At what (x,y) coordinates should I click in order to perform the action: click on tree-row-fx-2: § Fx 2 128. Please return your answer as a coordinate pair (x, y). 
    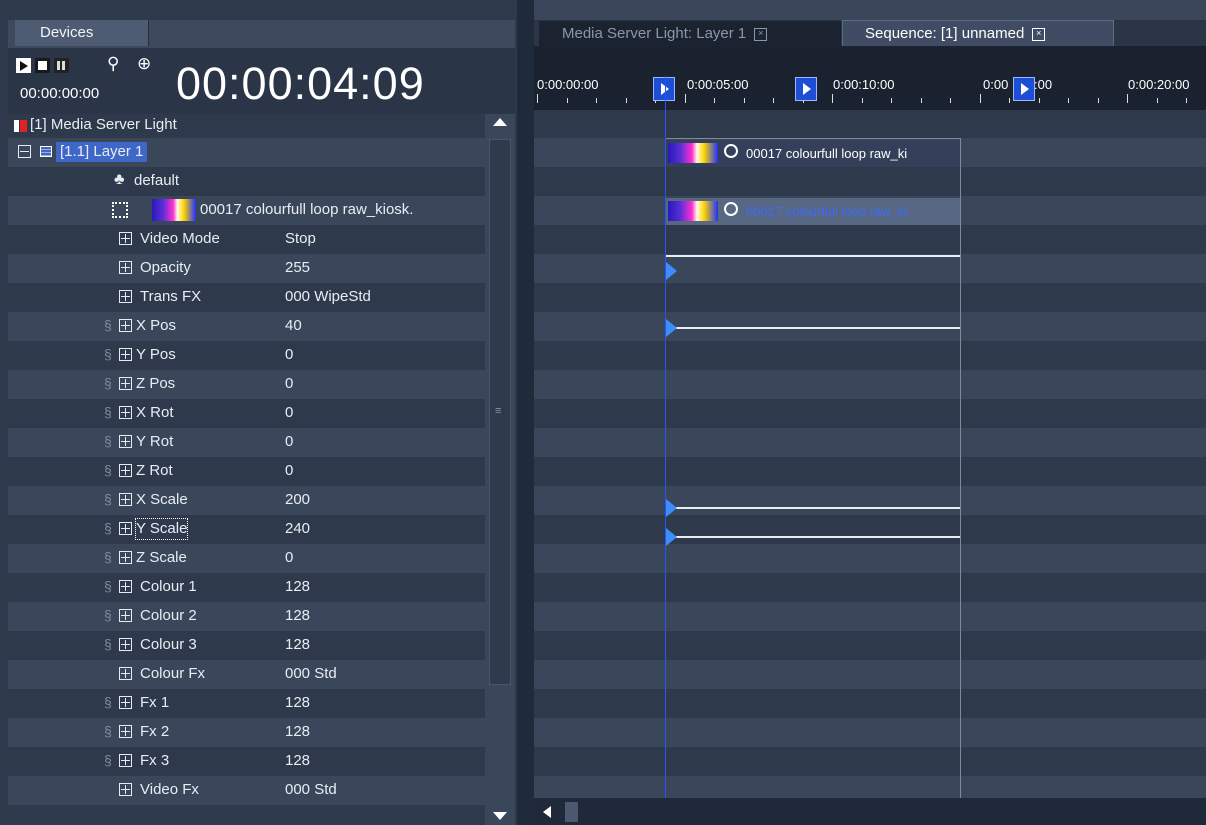
    Looking at the image, I should click on (246, 732).